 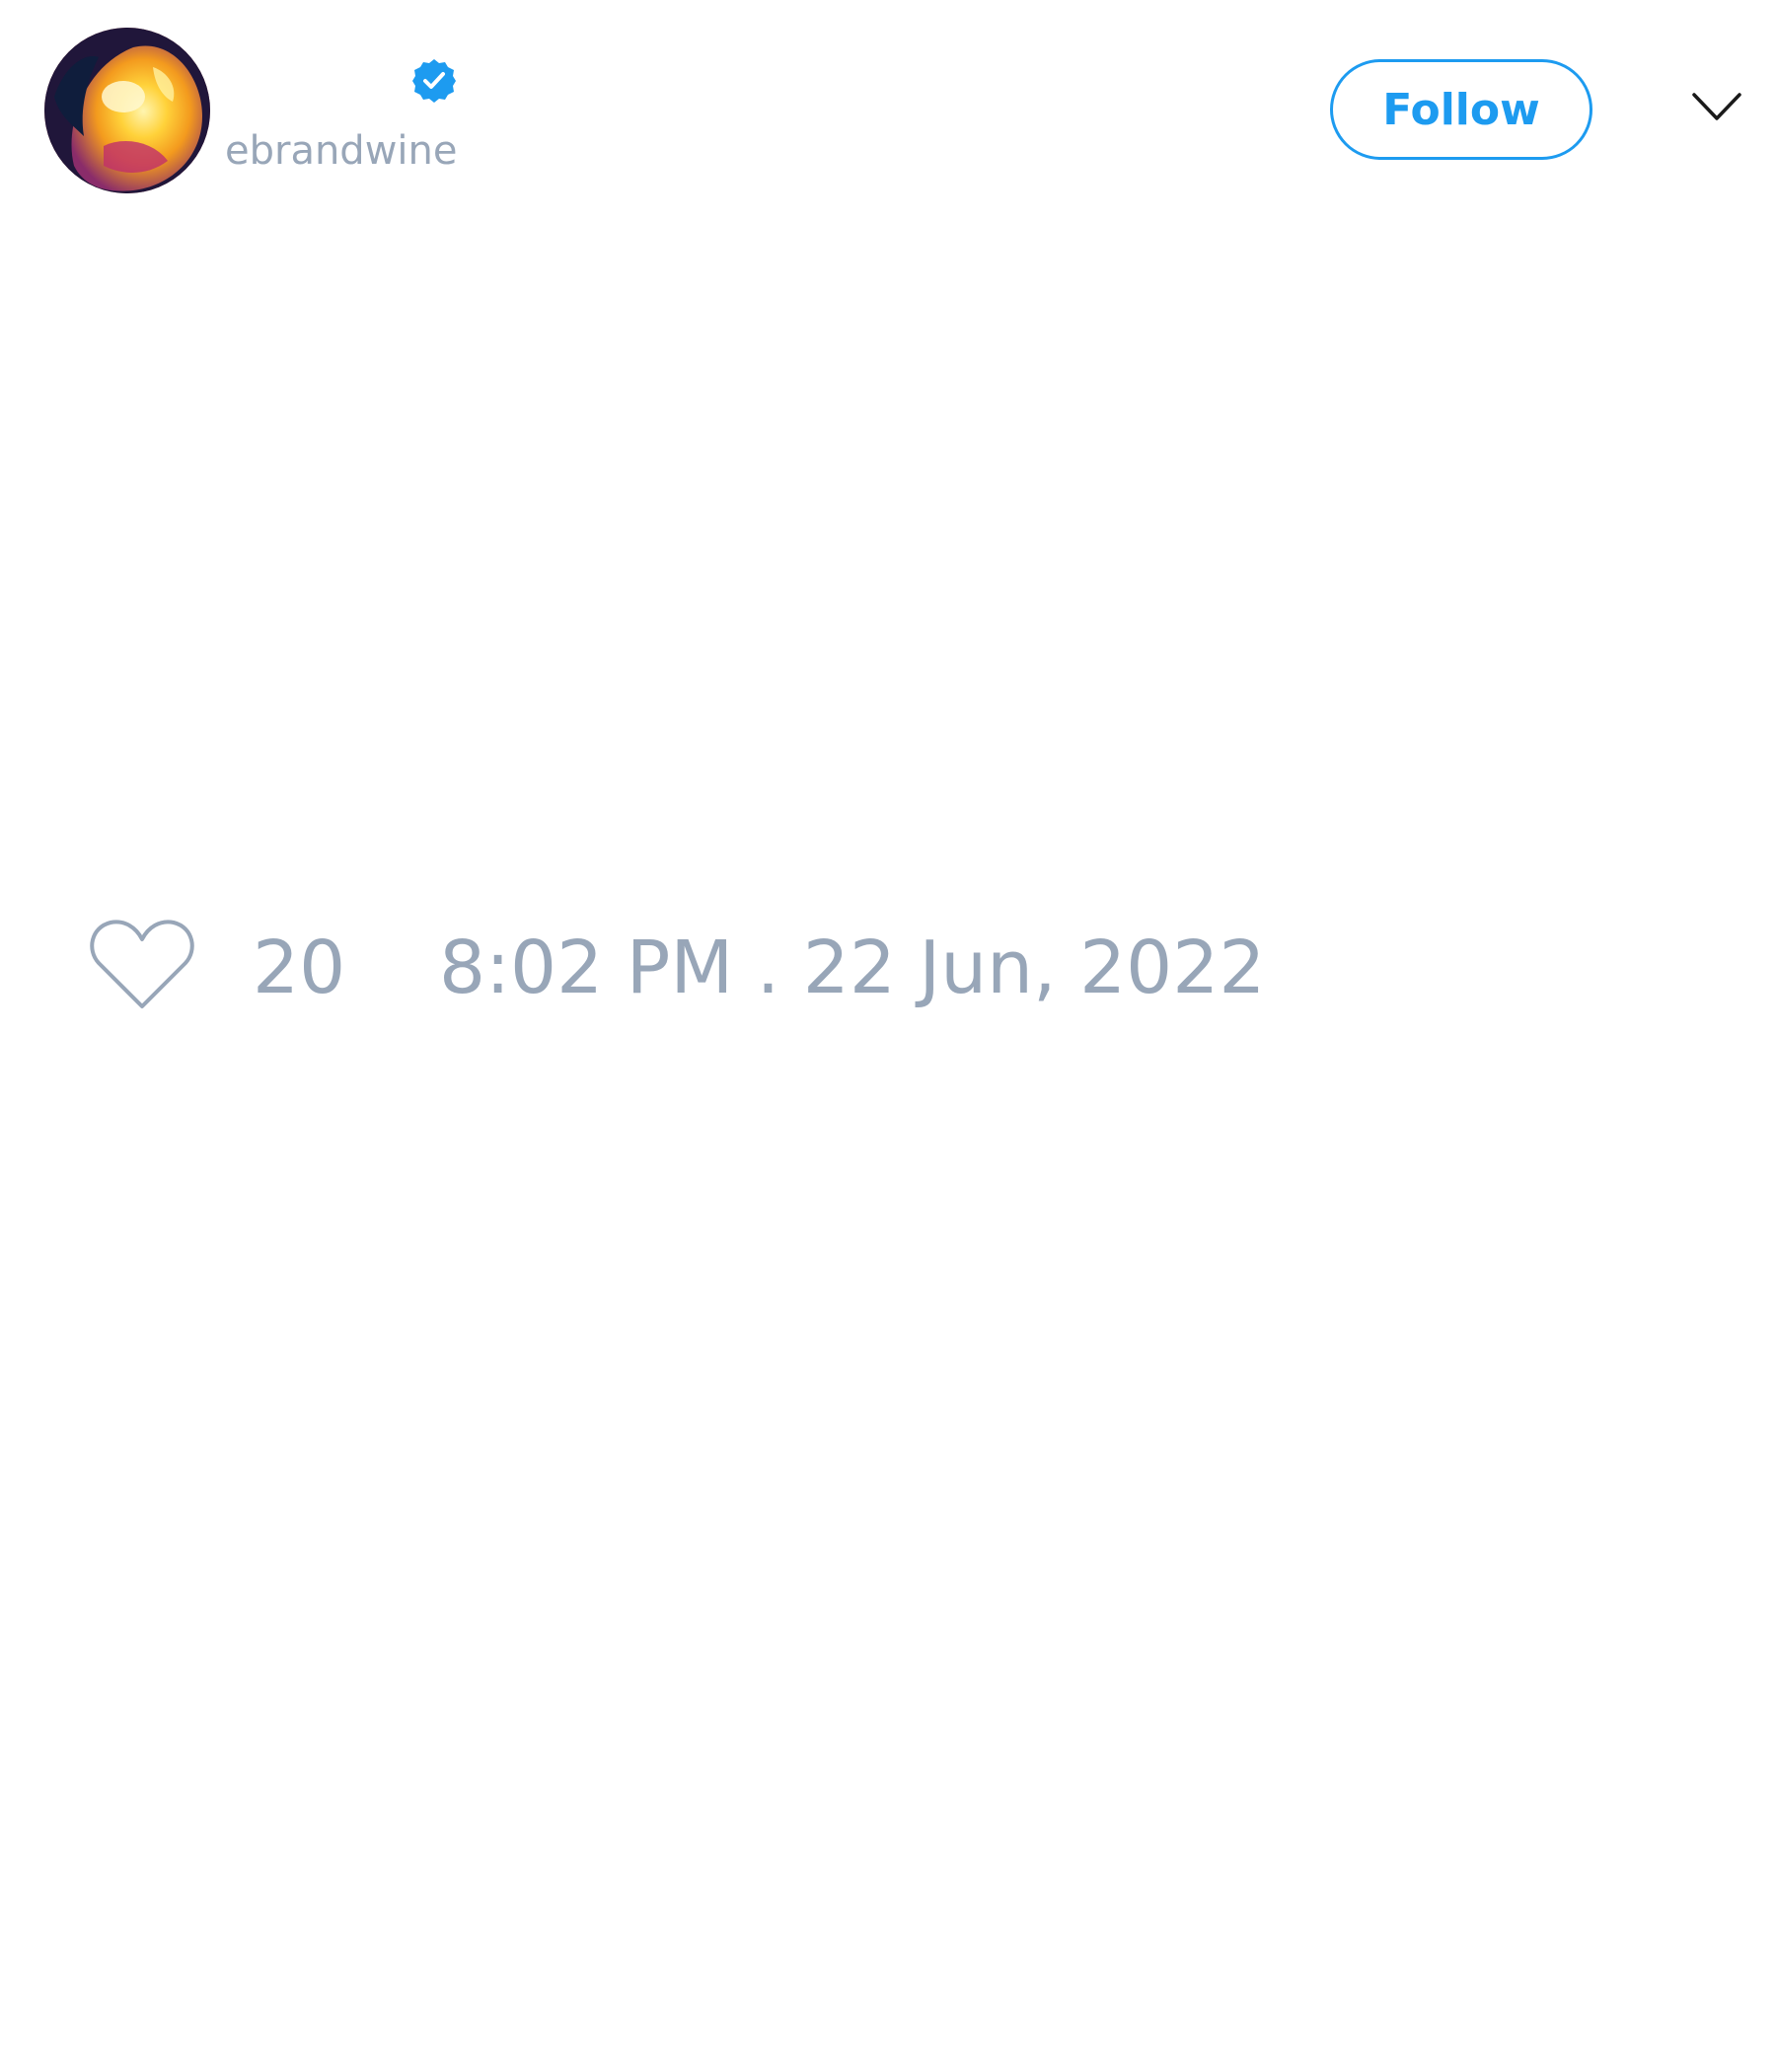 I want to click on verified-badge-icon, so click(x=434, y=81).